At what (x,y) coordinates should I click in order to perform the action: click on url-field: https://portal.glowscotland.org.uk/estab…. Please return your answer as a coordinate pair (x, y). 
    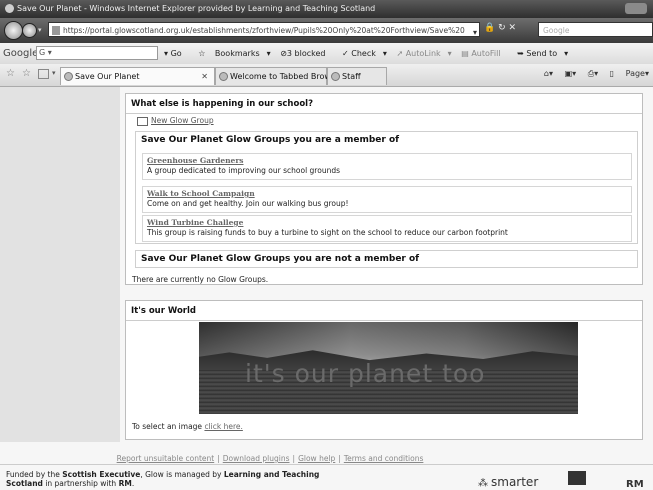
    Looking at the image, I should click on (264, 29).